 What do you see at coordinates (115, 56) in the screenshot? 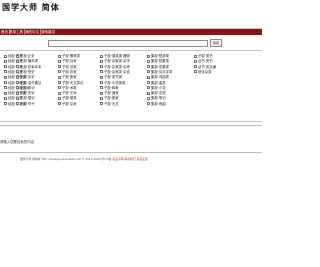
I see `category-checkbox: 子部·谱录类·器物` at bounding box center [115, 56].